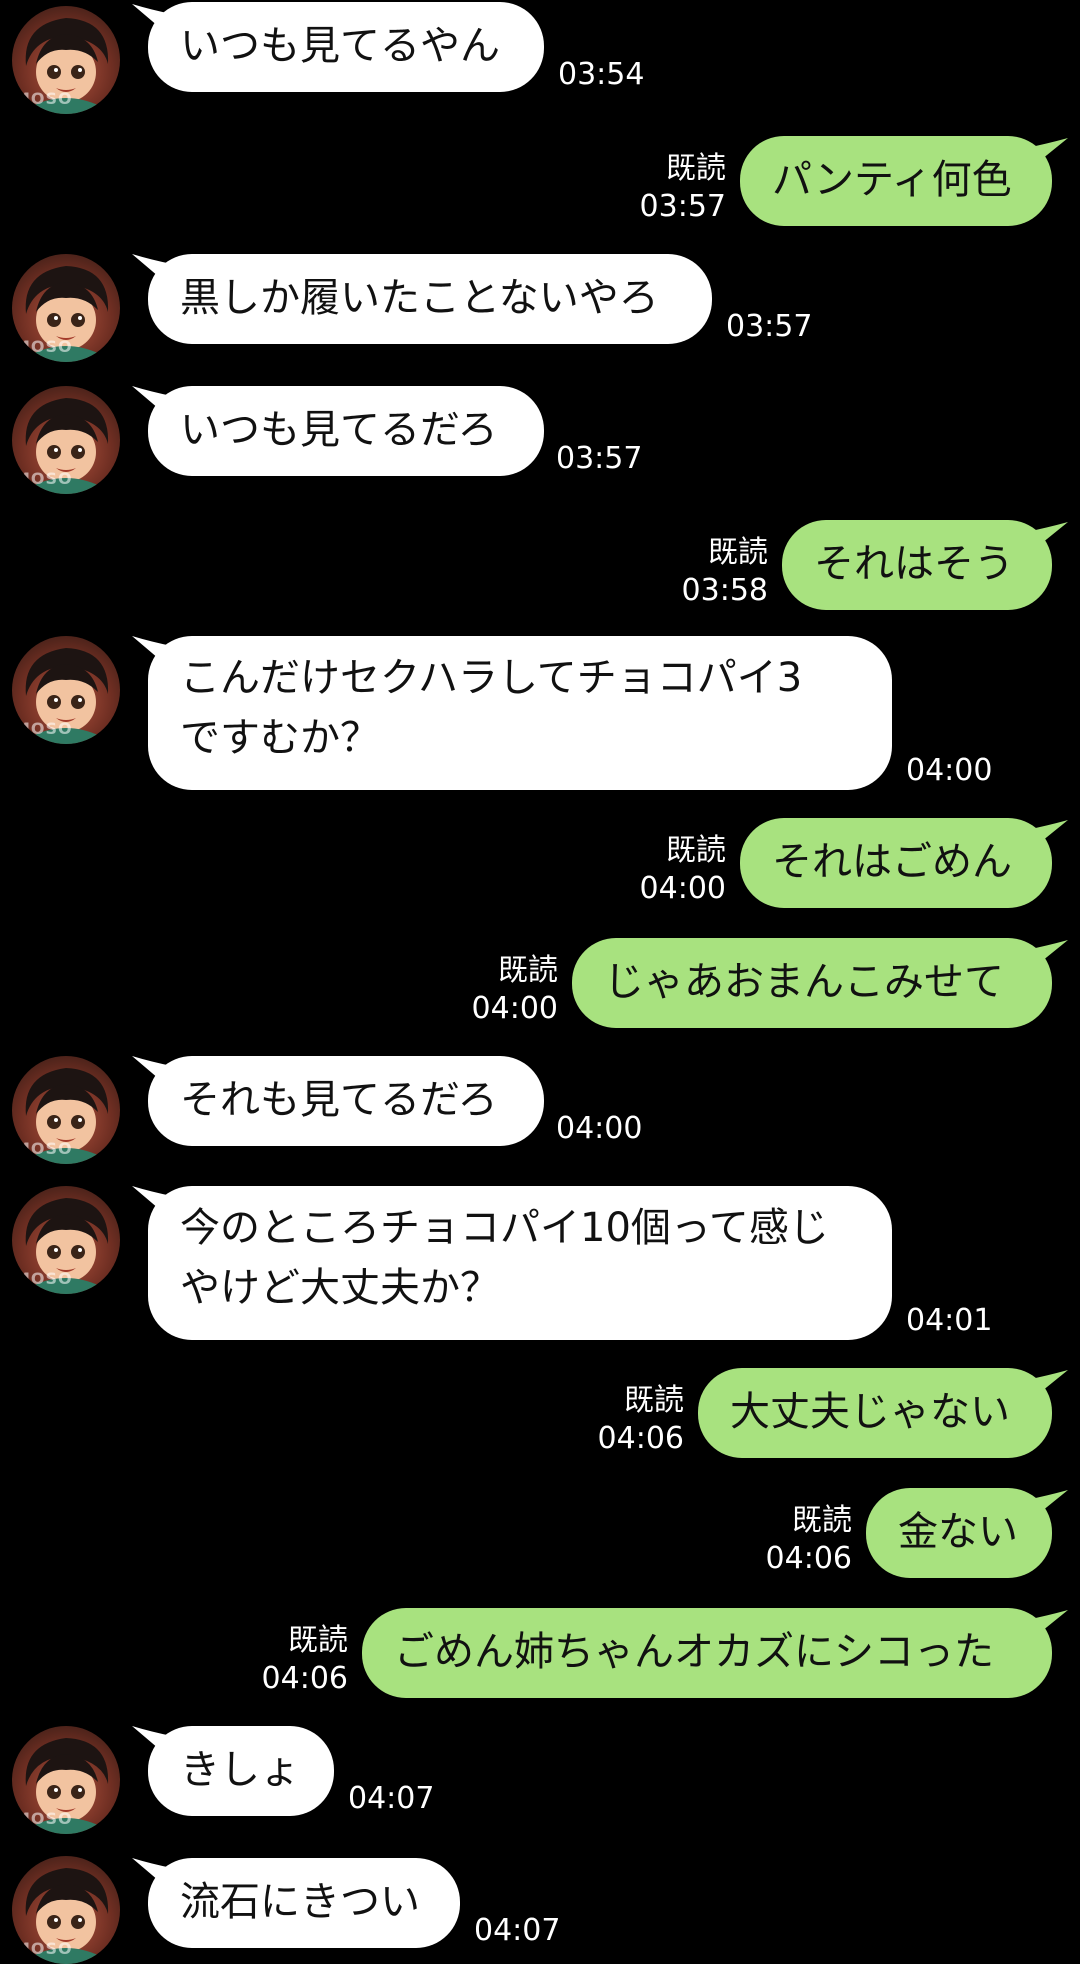  I want to click on outgoing-message-bubble: それはごめん, so click(896, 863).